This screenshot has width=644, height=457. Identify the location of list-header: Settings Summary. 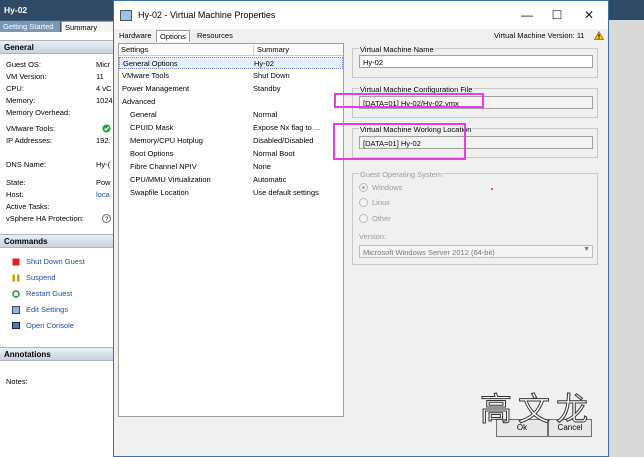
(231, 50).